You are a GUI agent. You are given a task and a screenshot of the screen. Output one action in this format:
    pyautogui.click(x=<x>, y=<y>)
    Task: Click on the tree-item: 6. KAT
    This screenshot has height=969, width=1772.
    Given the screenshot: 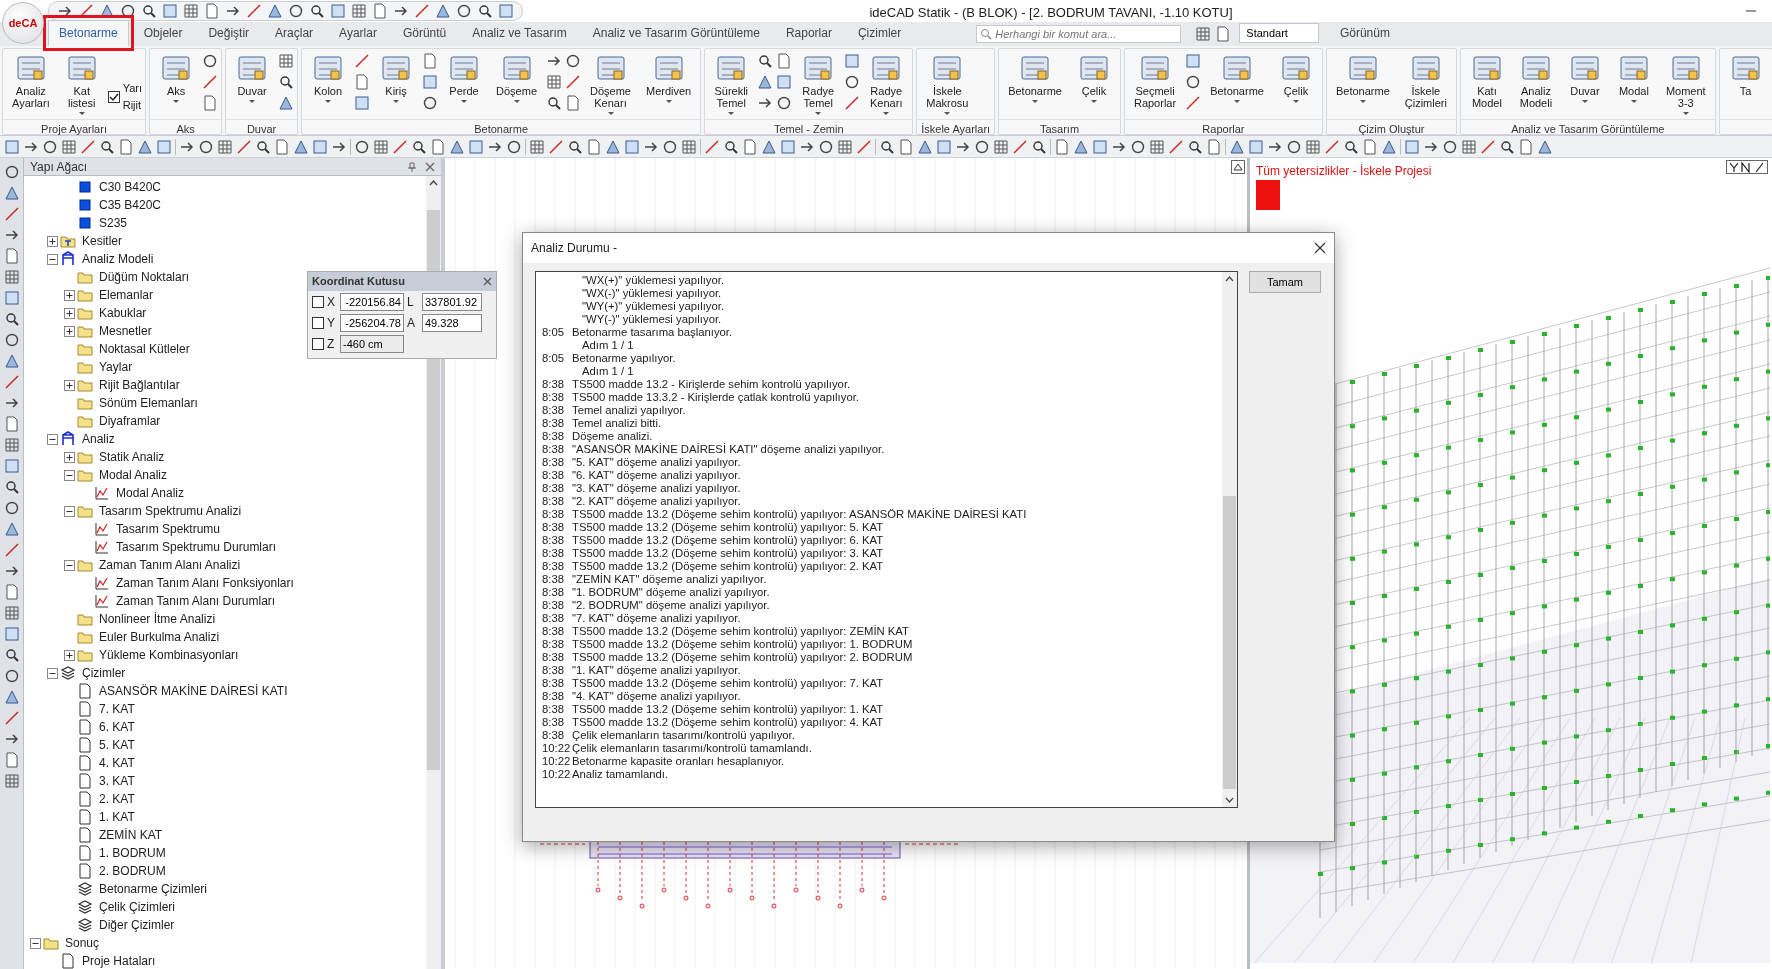 What is the action you would take?
    pyautogui.click(x=117, y=727)
    